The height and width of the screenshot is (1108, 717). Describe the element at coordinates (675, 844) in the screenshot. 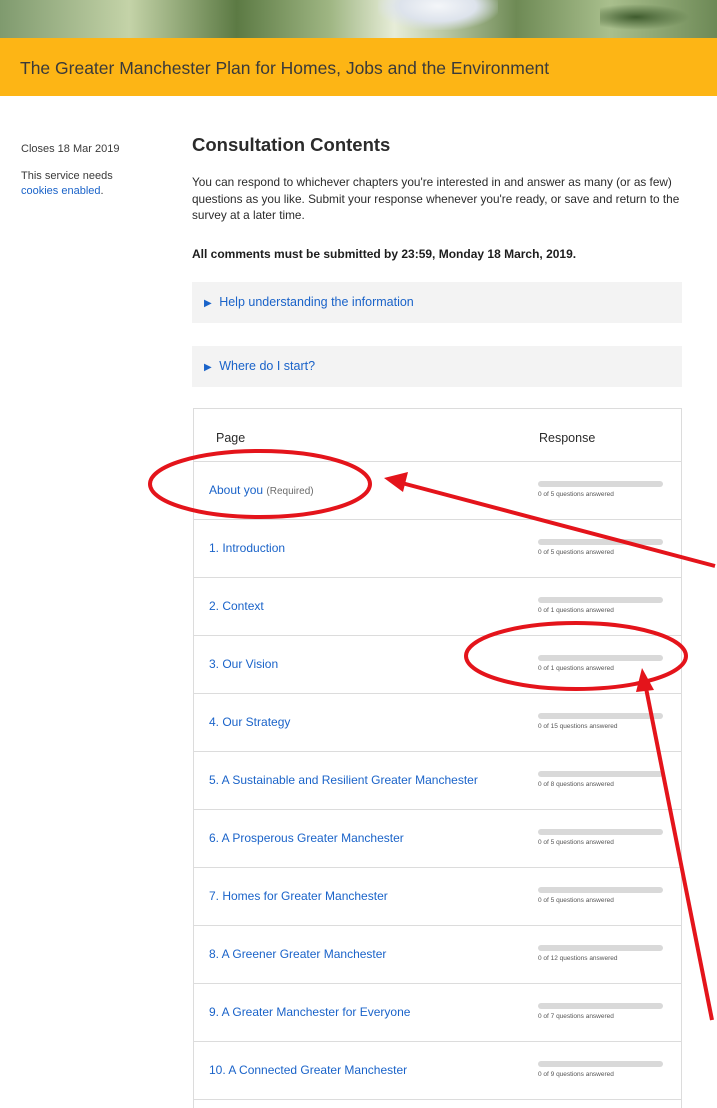

I see `annotation-arrow-progress` at that location.